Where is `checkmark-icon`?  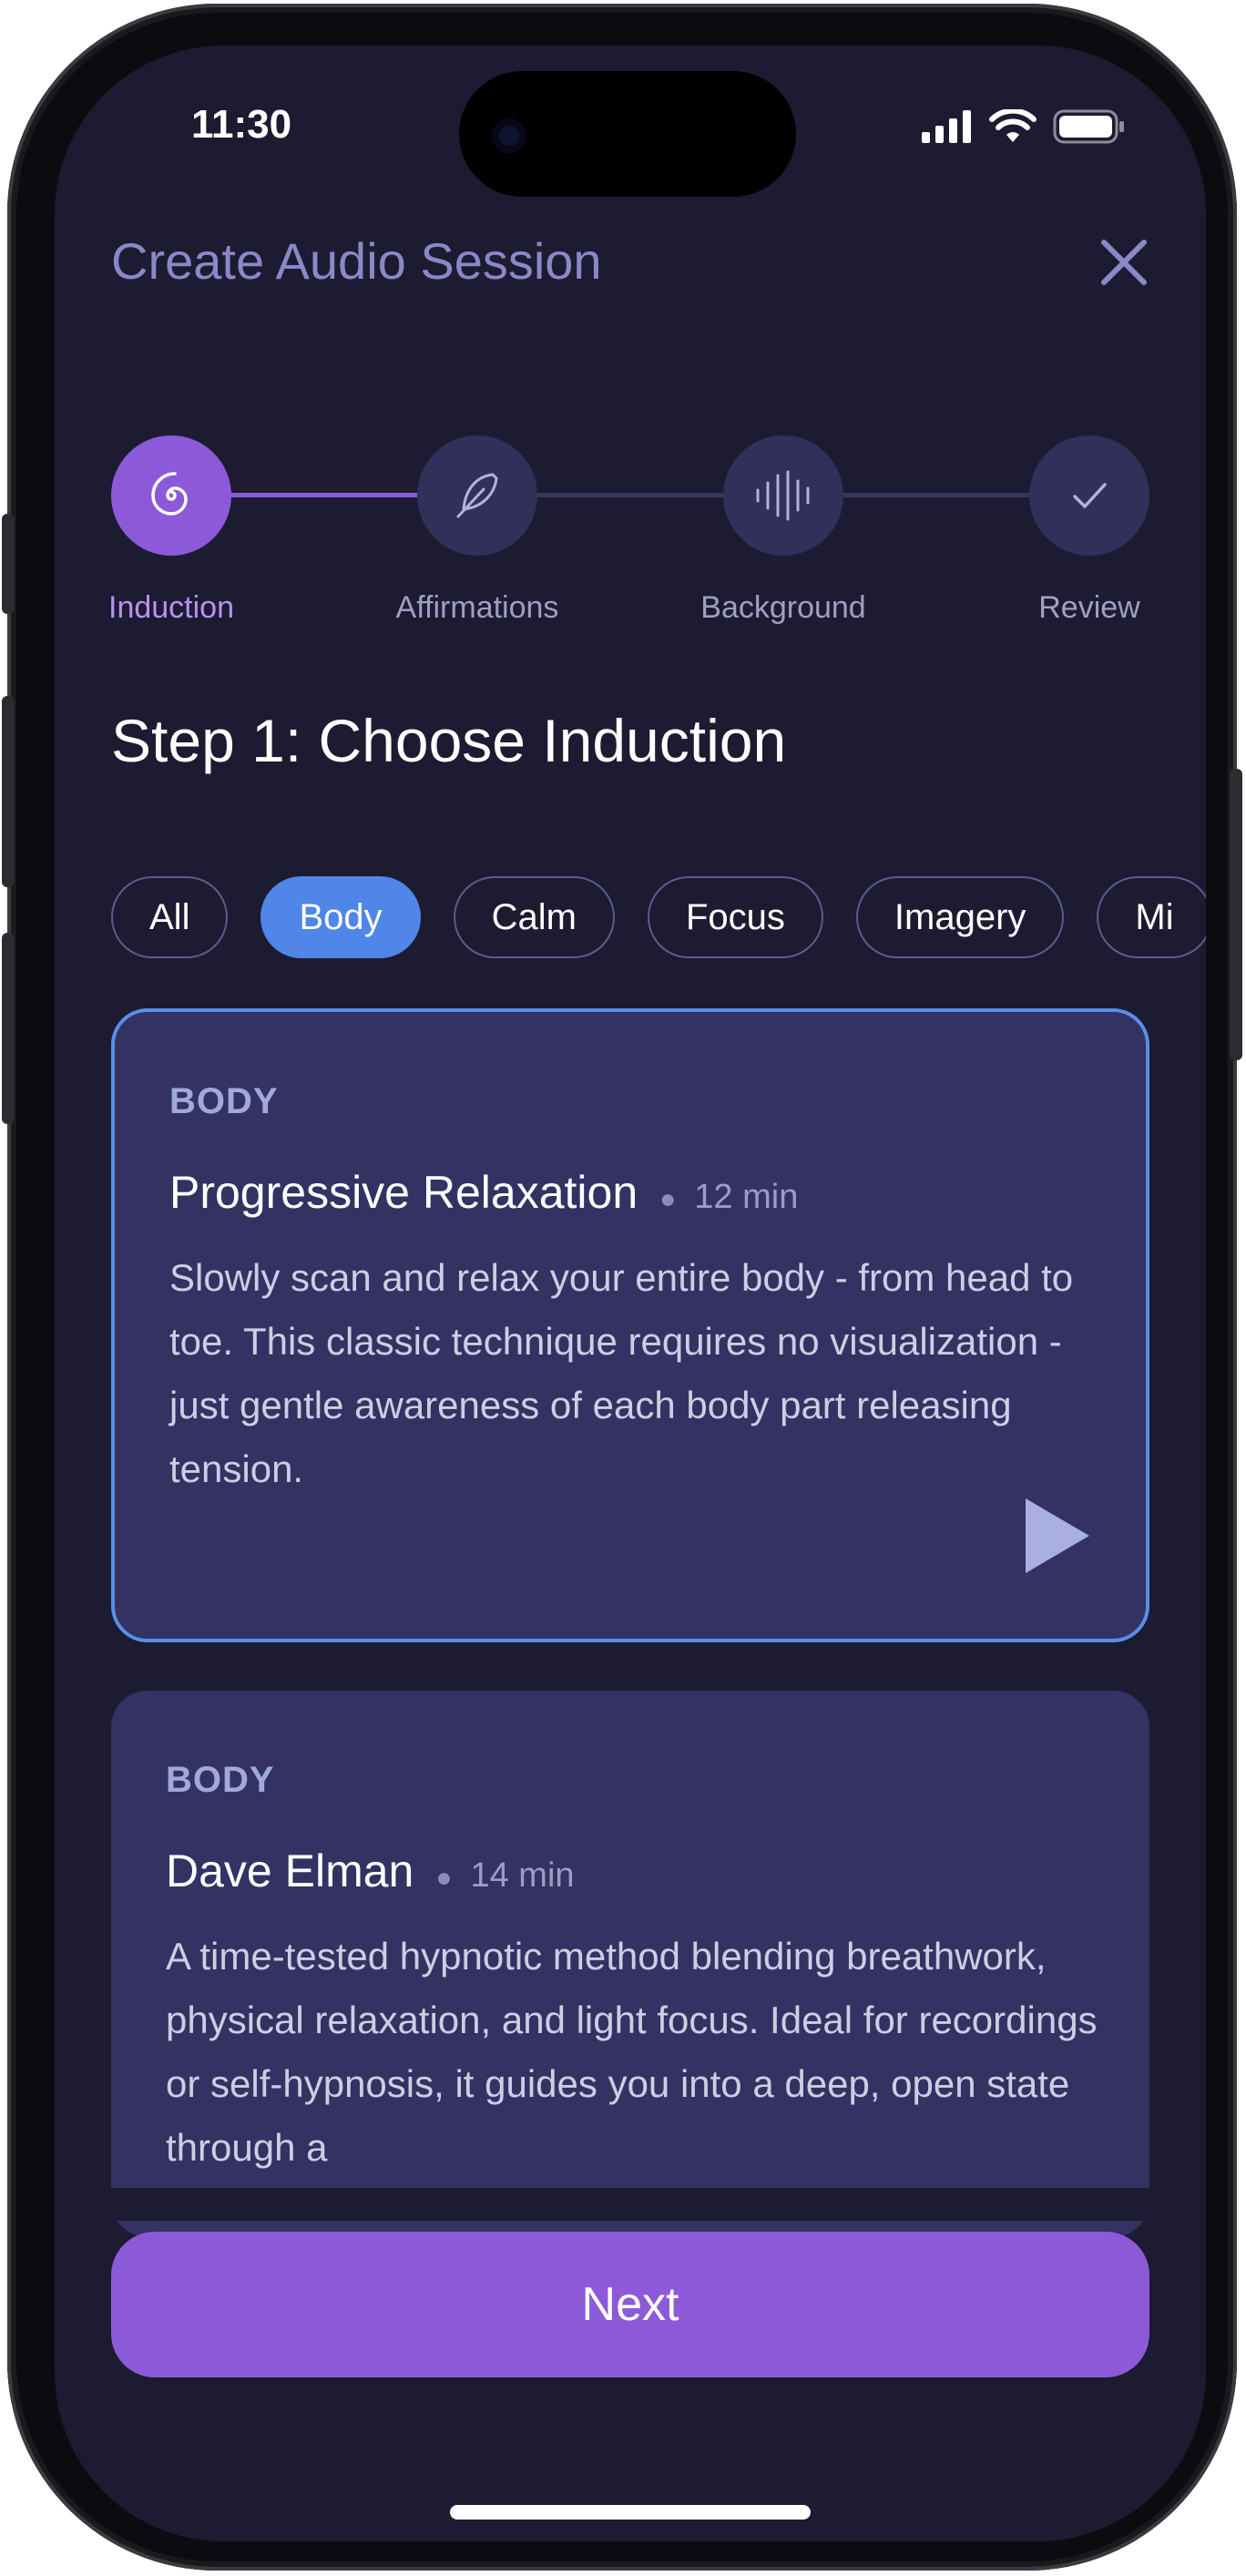 checkmark-icon is located at coordinates (1090, 495).